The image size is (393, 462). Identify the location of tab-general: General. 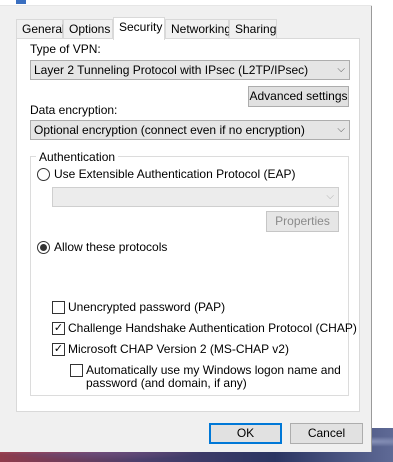
(40, 29).